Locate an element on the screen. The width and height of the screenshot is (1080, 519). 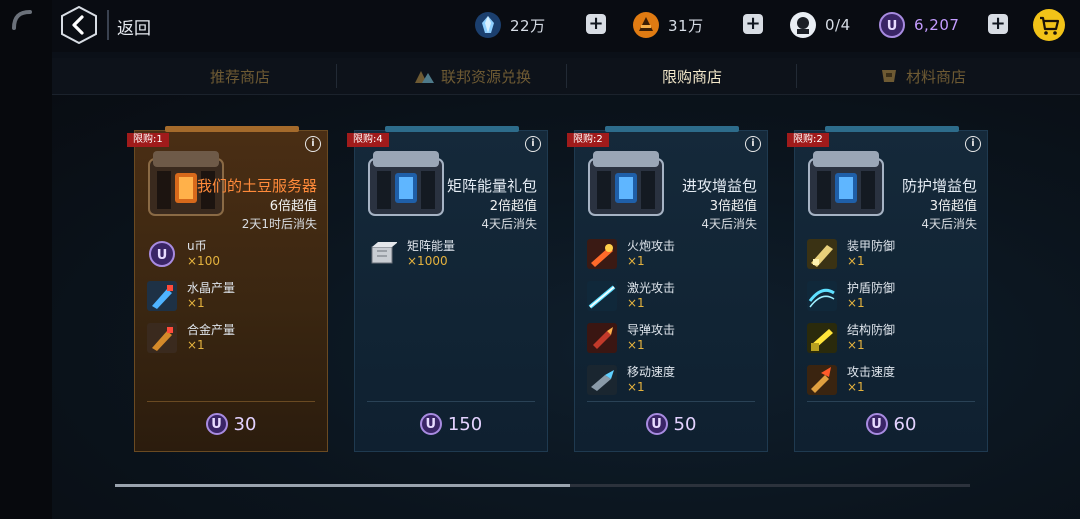
missile-attack-icon is located at coordinates (602, 338).